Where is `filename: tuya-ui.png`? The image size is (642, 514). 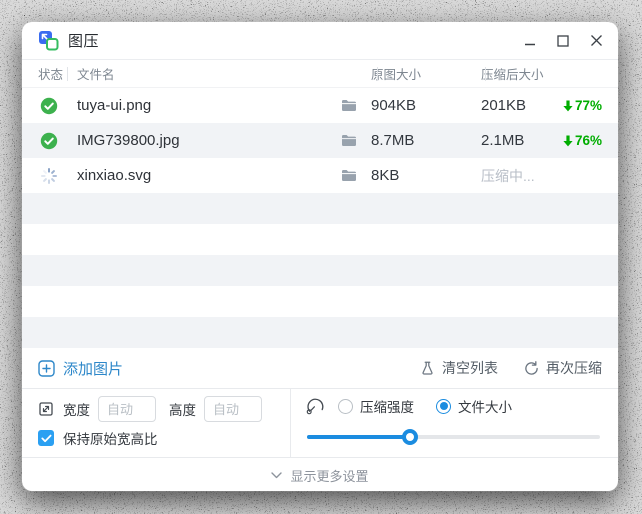
filename: tuya-ui.png is located at coordinates (114, 105).